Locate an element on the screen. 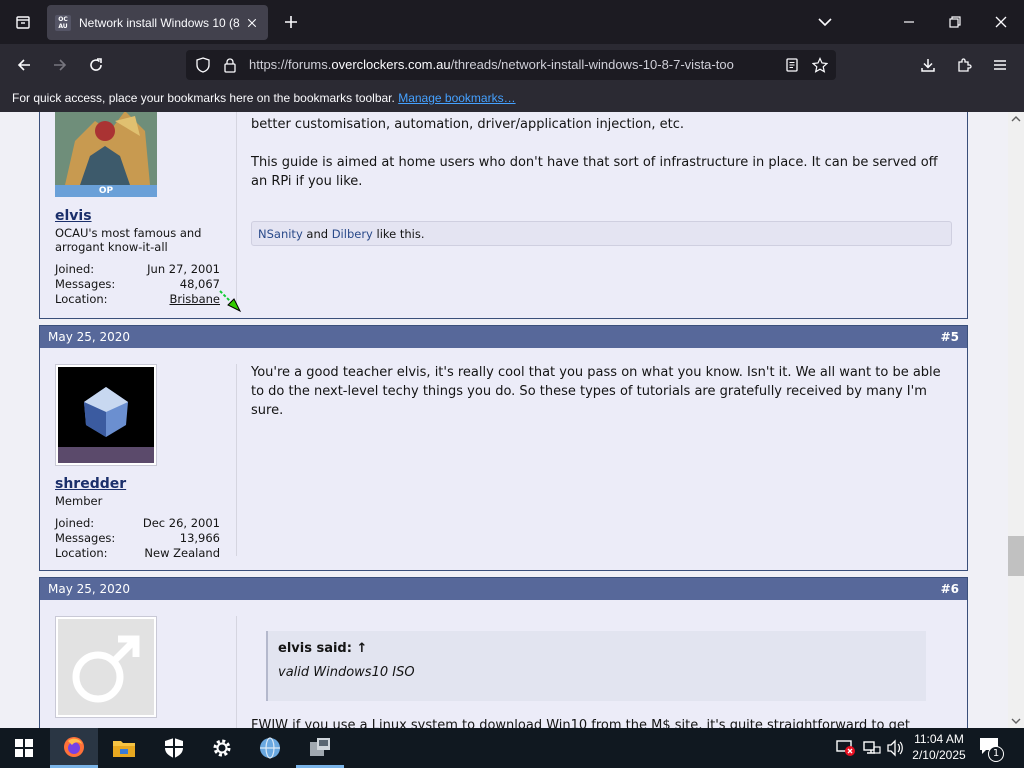 The width and height of the screenshot is (1024, 768). stat-joined: Joined: Jun 27, 2001 is located at coordinates (137, 269).